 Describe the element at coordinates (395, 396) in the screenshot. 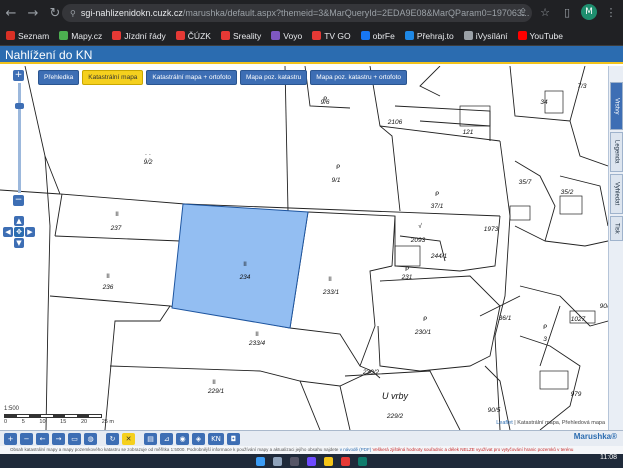

I see `place-name: U vrby` at that location.